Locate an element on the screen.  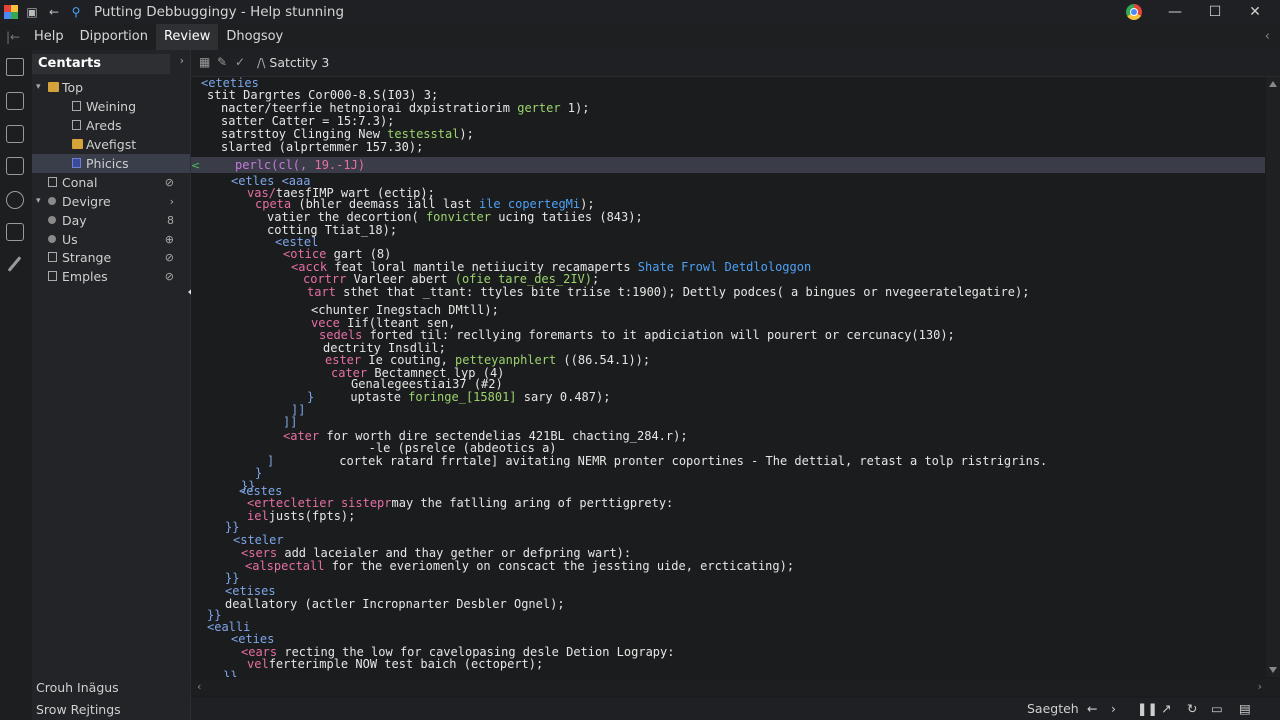
horizontal-scrollbar: ‹ › is located at coordinates (735, 687).